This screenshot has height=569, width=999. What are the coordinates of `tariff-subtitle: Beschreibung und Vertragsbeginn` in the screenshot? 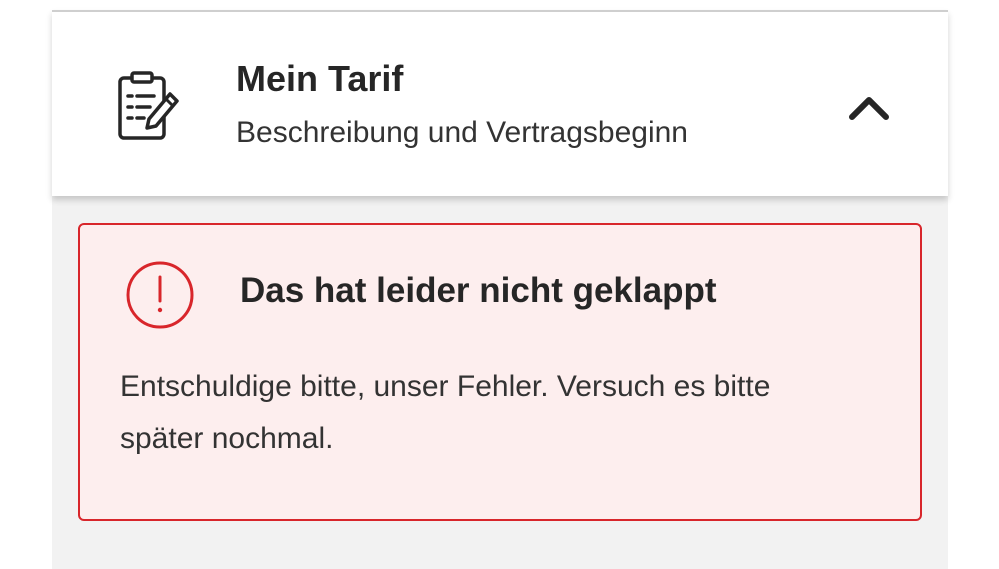 It's located at (462, 132).